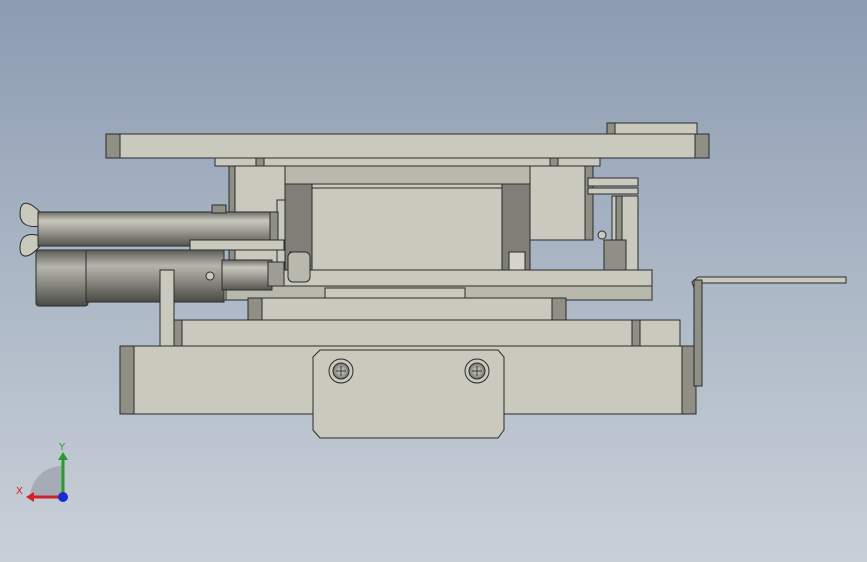 Image resolution: width=867 pixels, height=562 pixels. What do you see at coordinates (341, 371) in the screenshot?
I see `screw-left-icon` at bounding box center [341, 371].